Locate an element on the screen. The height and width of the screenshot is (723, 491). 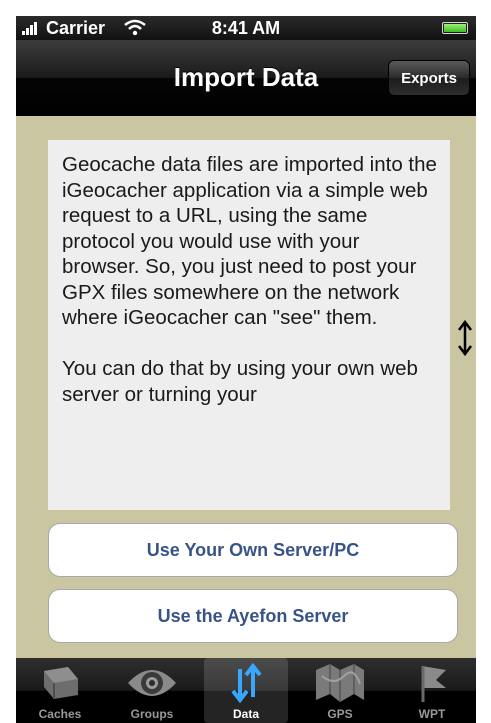
tab-wpt: WPT is located at coordinates (432, 690).